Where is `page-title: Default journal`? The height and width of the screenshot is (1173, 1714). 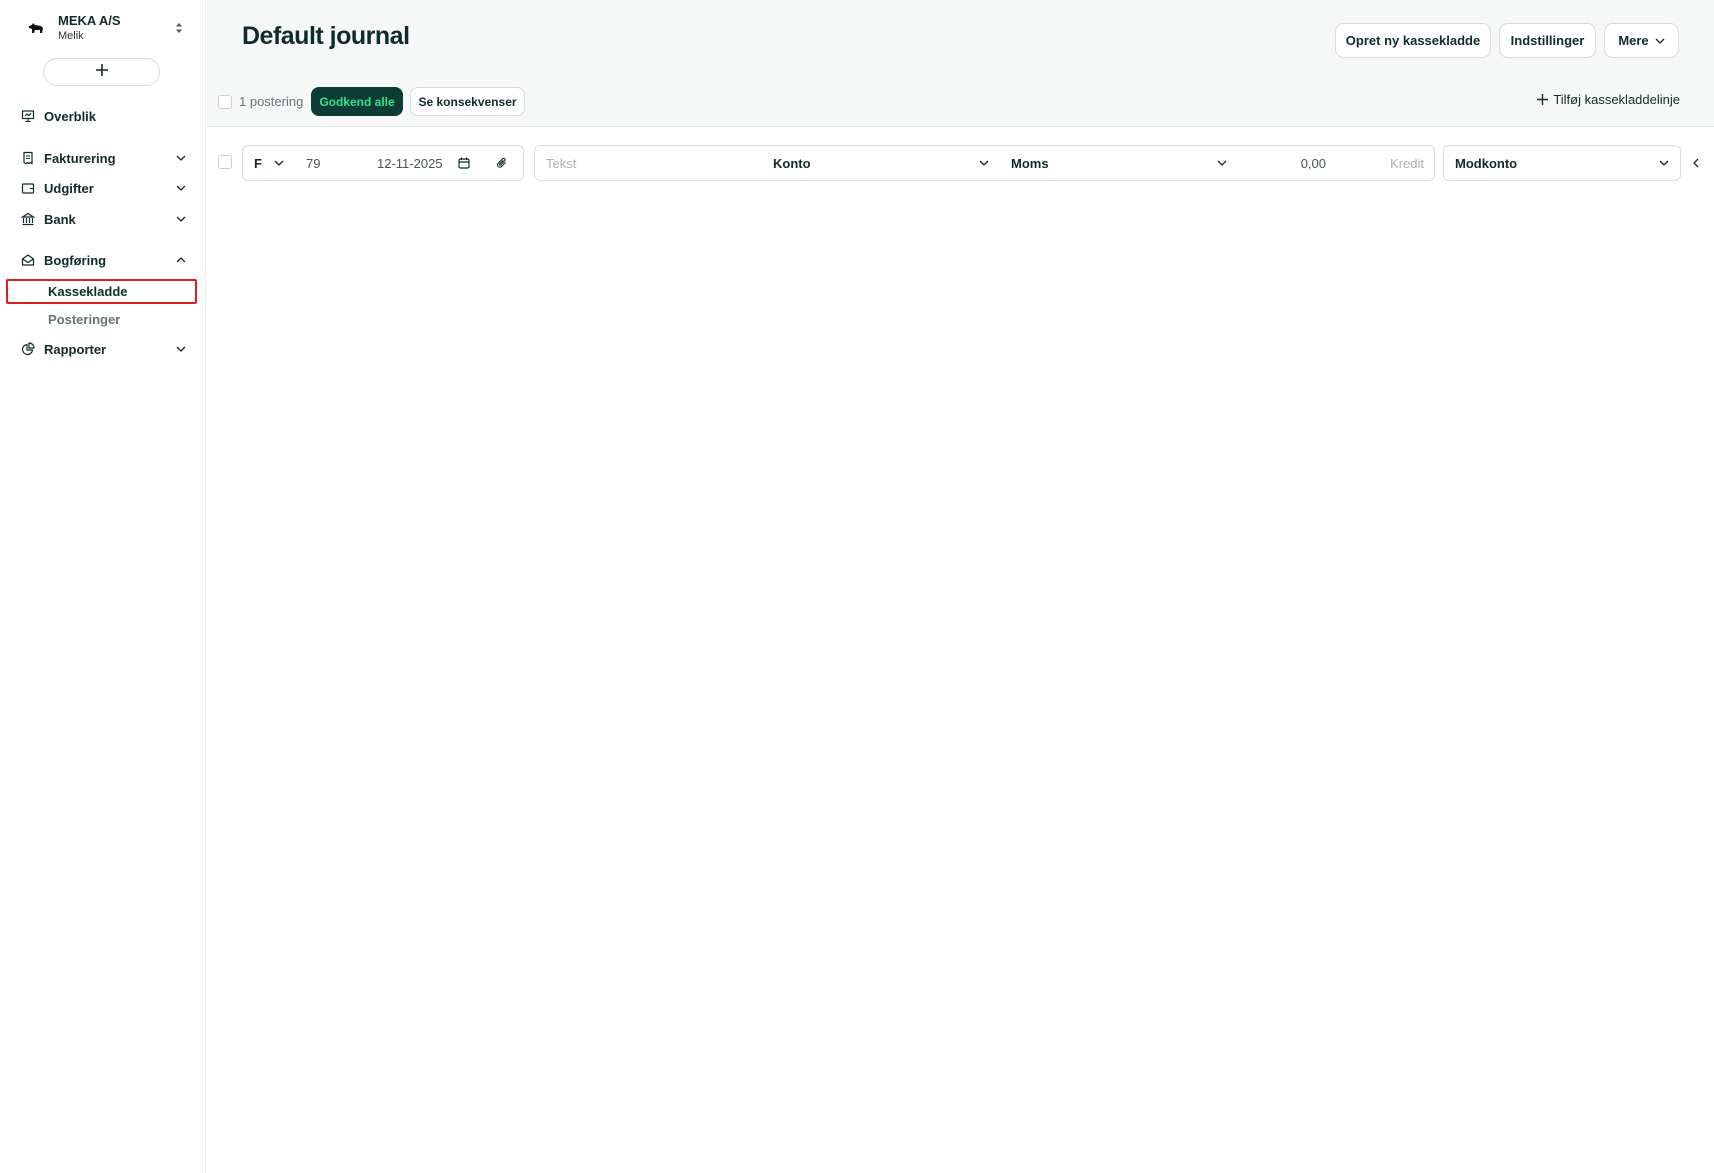
page-title: Default journal is located at coordinates (326, 36).